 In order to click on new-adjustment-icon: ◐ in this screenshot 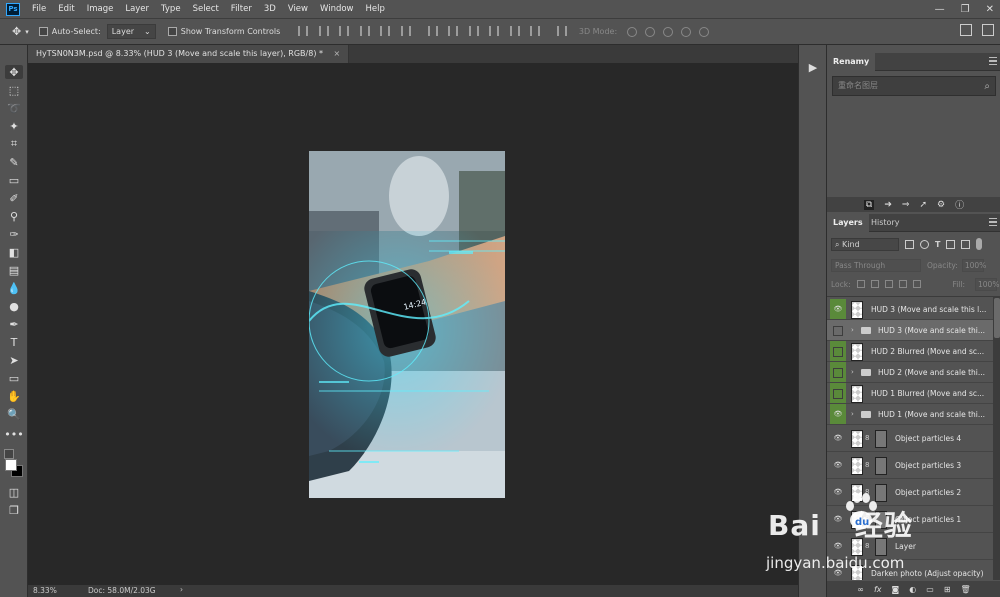, I will do `click(912, 589)`.